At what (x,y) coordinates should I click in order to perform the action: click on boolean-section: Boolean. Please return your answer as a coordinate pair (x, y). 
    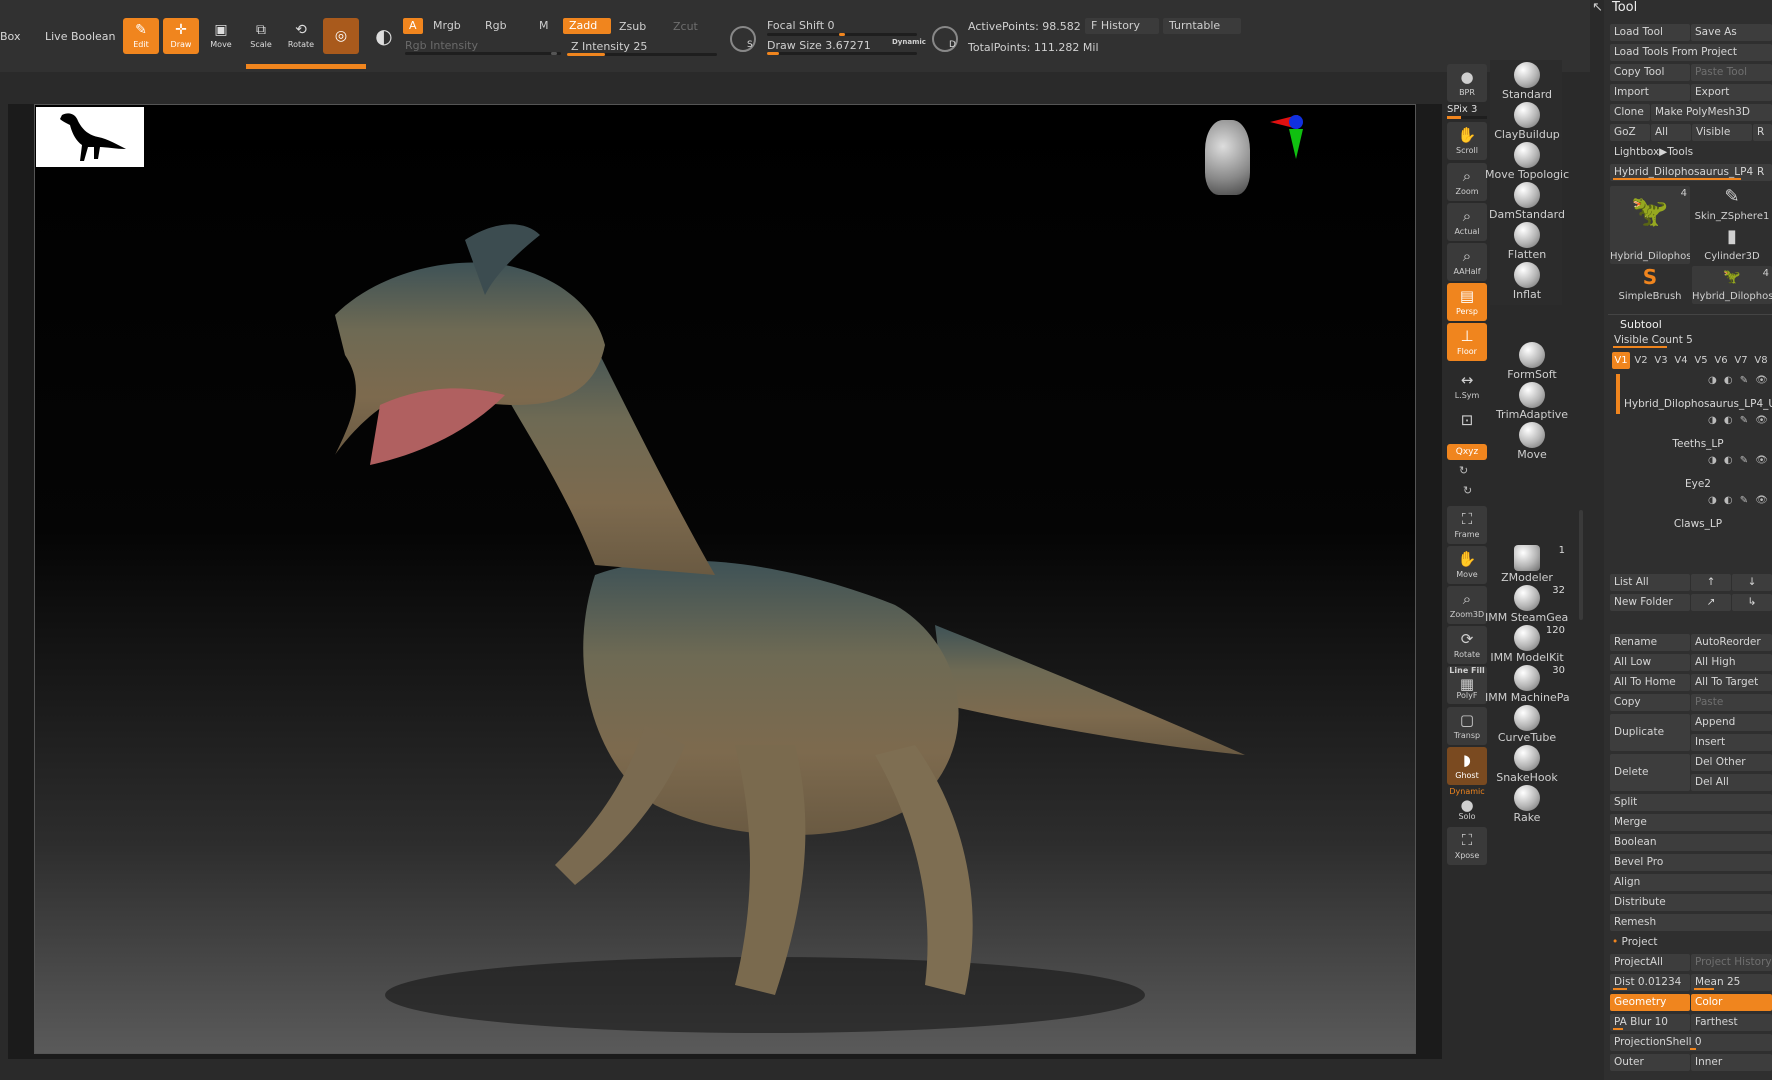
    Looking at the image, I should click on (1691, 842).